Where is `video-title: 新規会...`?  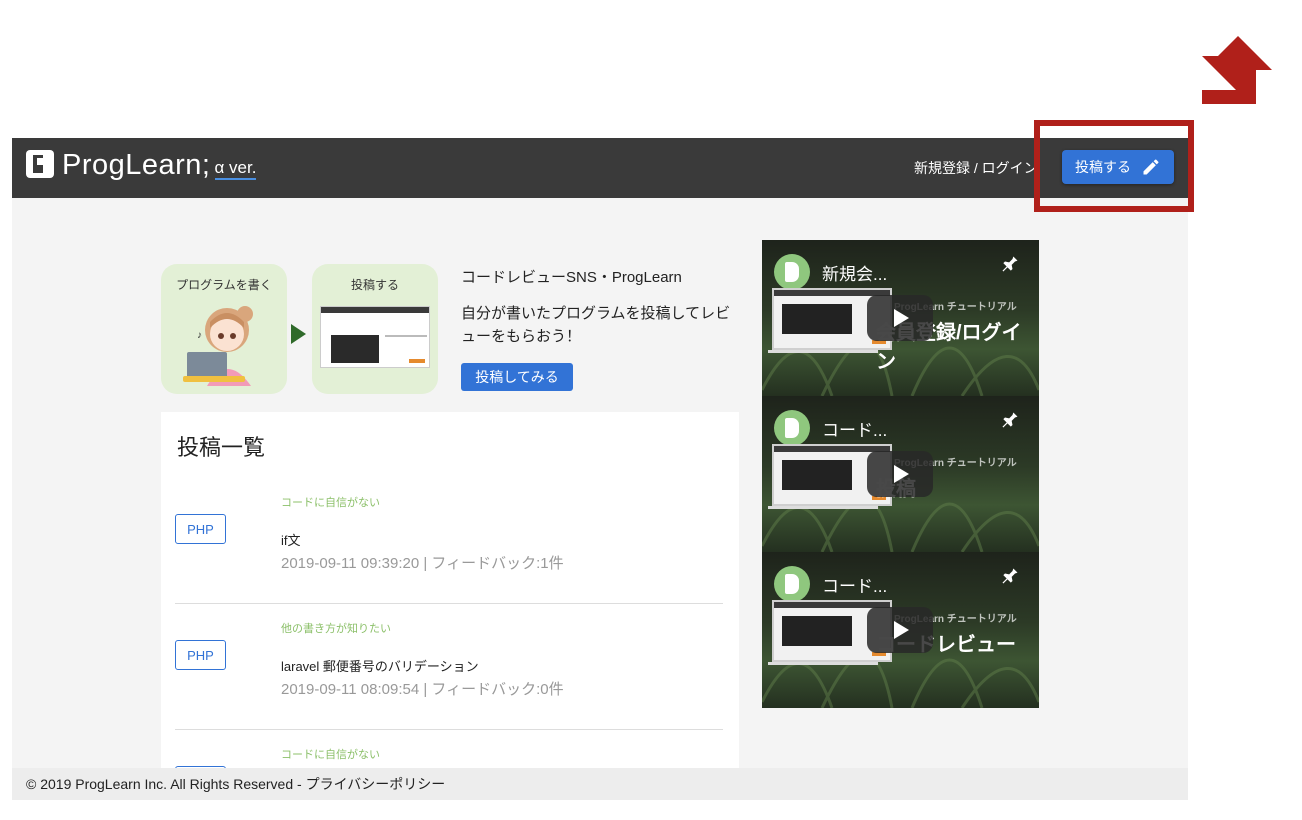
video-title: 新規会... is located at coordinates (855, 274).